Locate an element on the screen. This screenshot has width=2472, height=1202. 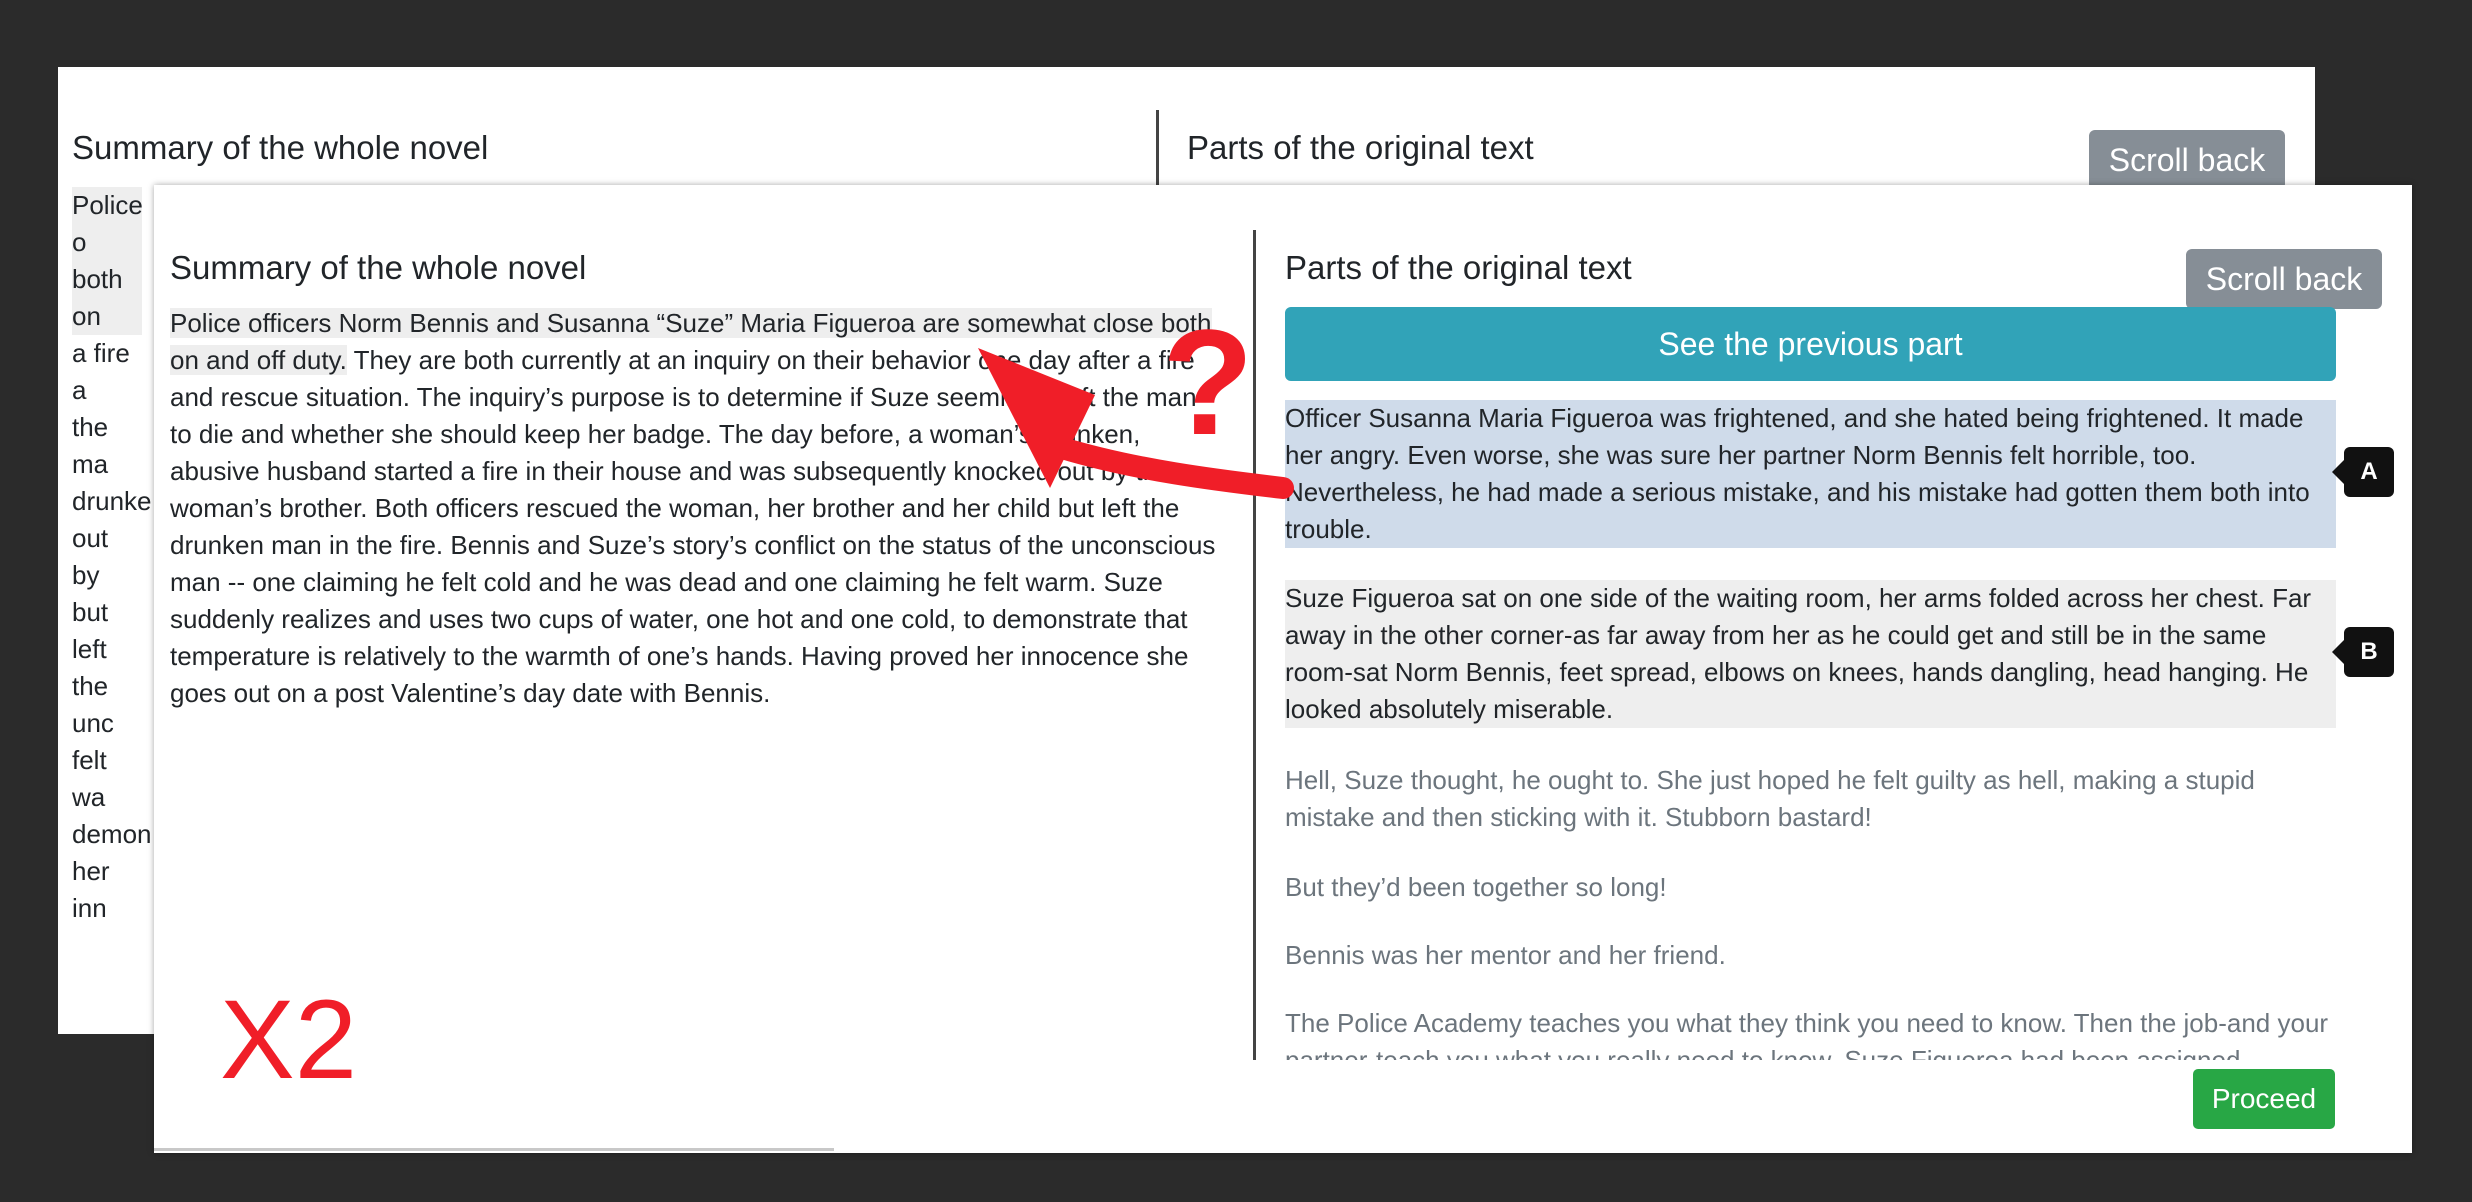
x2-annotation: X2 is located at coordinates (288, 1039).